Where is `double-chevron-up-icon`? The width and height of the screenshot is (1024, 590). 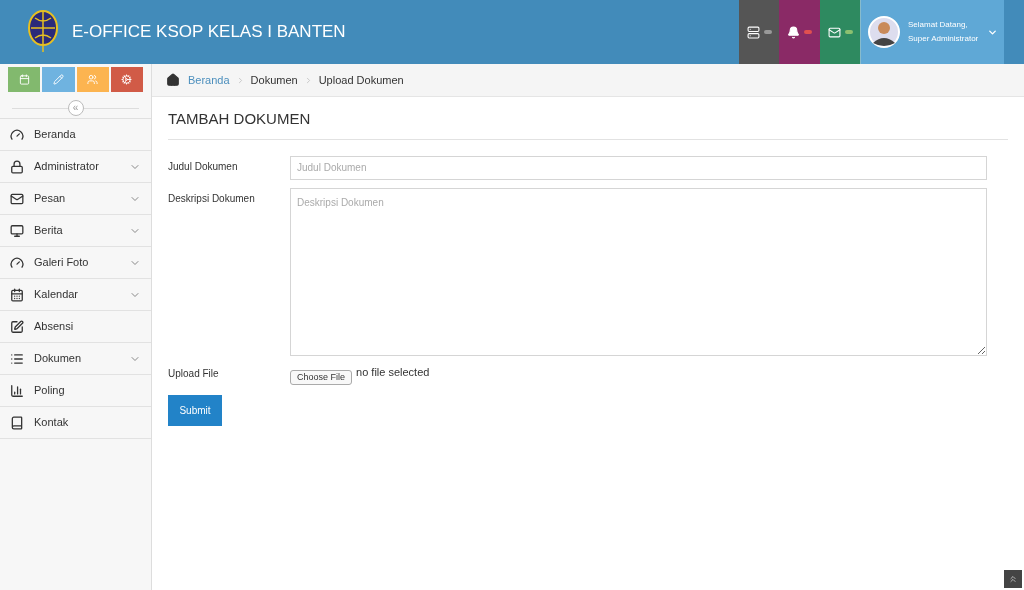 double-chevron-up-icon is located at coordinates (1013, 579).